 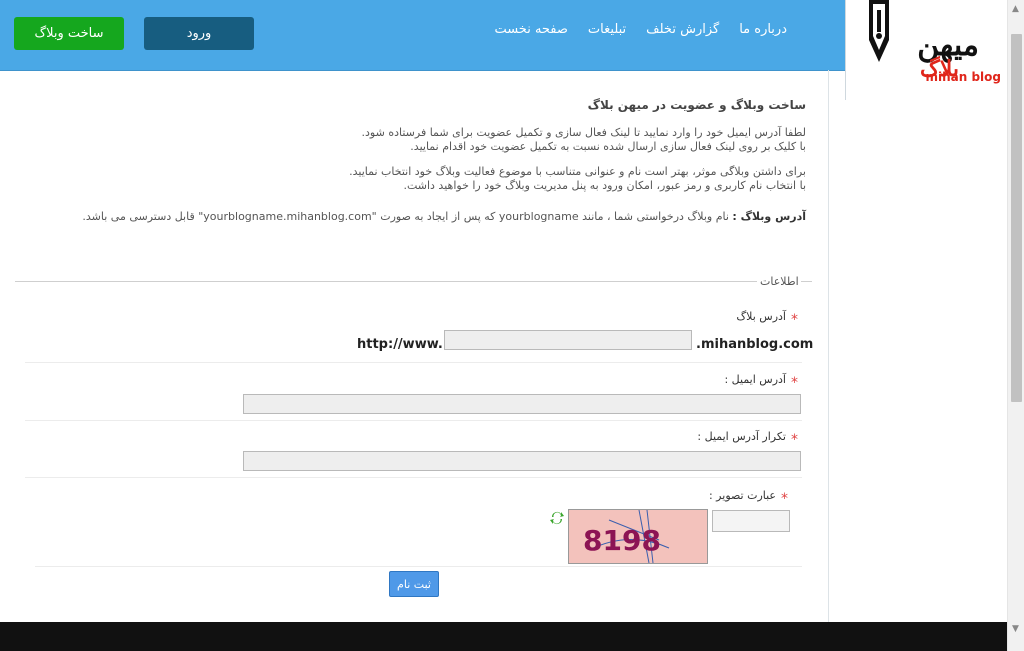 I want to click on email-input, so click(x=522, y=404).